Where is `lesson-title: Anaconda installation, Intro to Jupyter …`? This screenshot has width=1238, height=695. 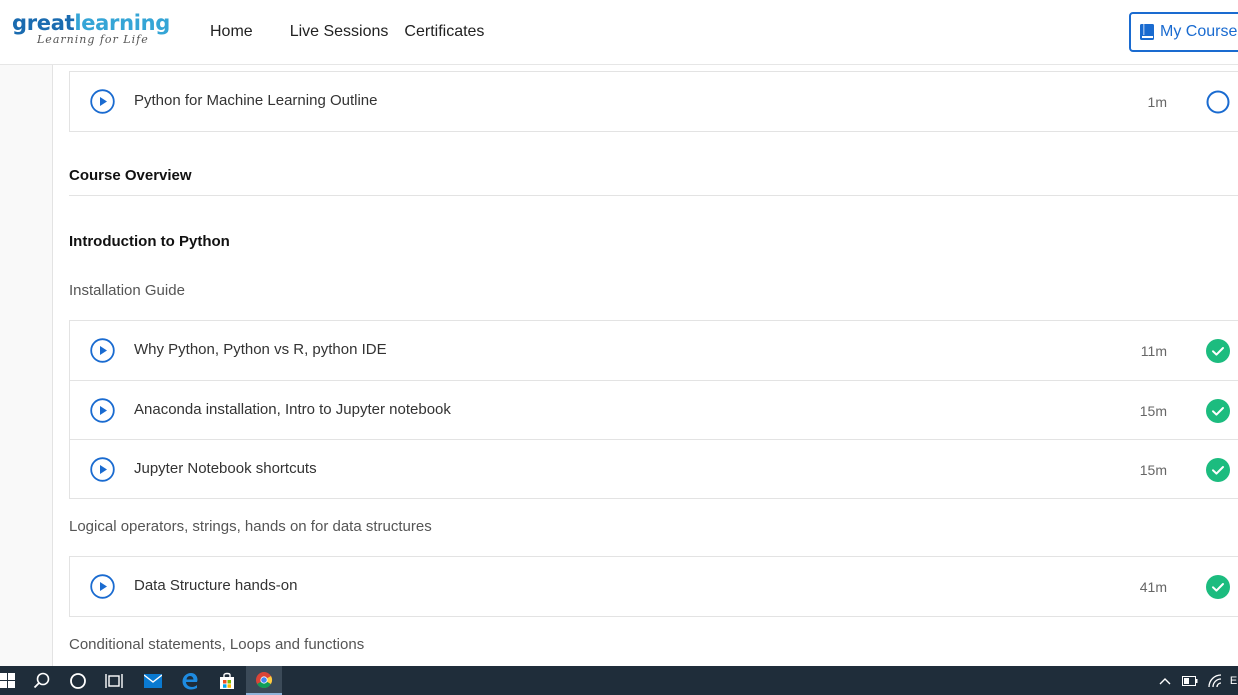 lesson-title: Anaconda installation, Intro to Jupyter … is located at coordinates (292, 409).